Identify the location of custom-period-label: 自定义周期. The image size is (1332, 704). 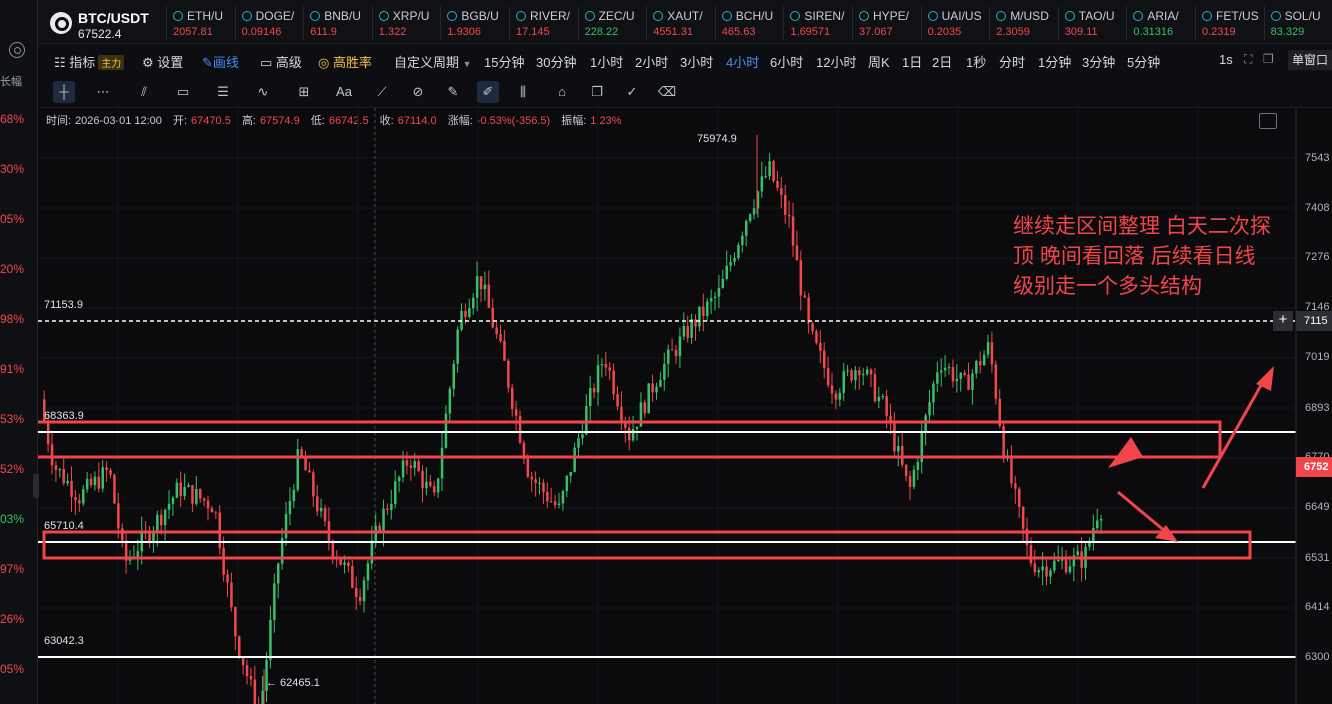
(427, 62).